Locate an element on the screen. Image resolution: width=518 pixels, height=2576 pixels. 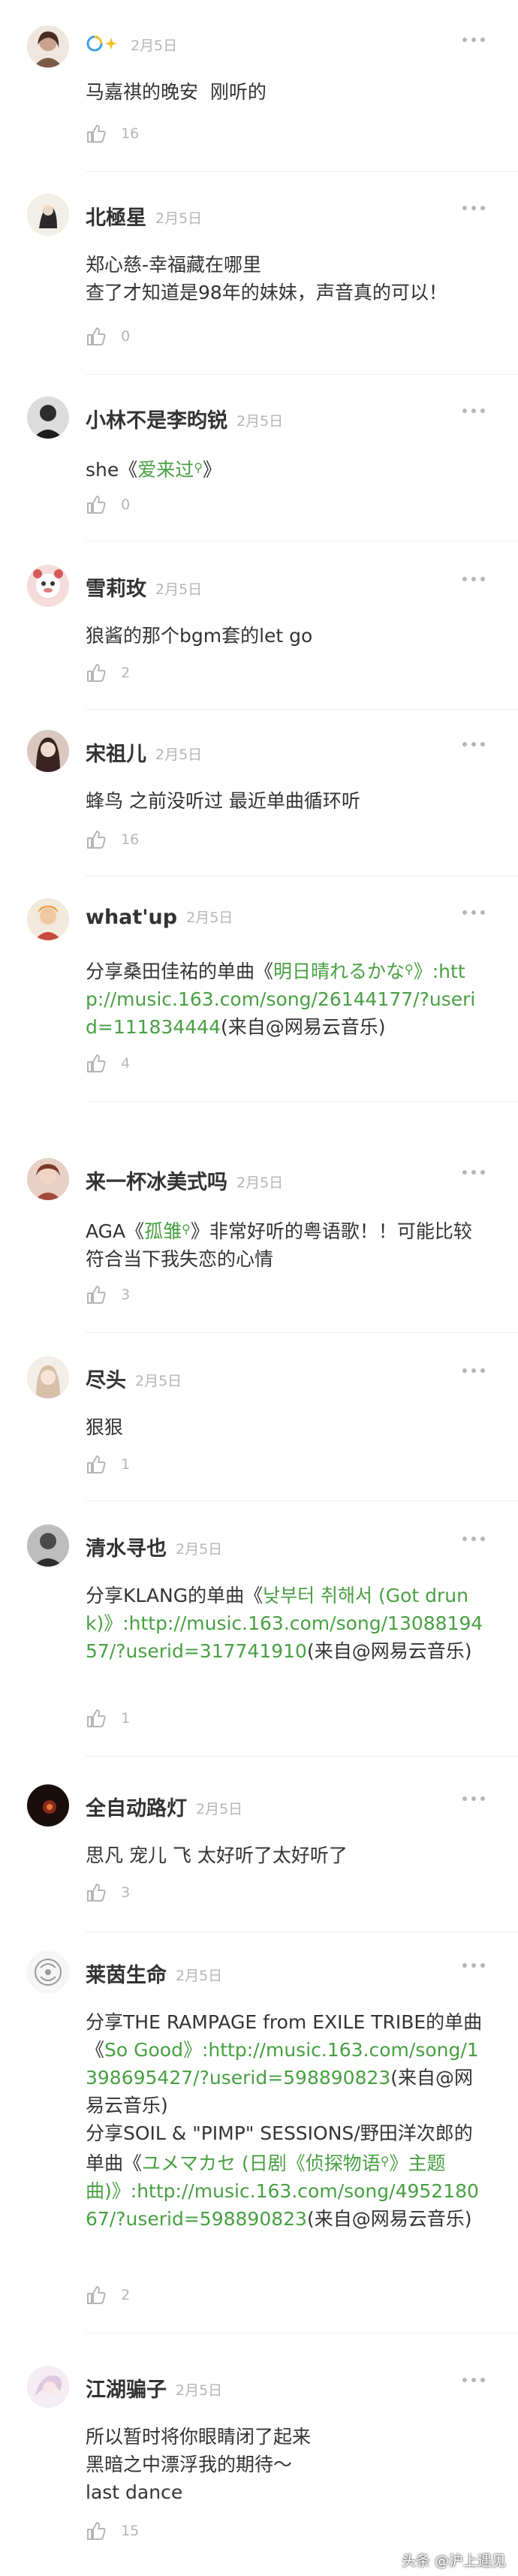
comment-text: 马嘉祺的晚安 刚听的 is located at coordinates (176, 92).